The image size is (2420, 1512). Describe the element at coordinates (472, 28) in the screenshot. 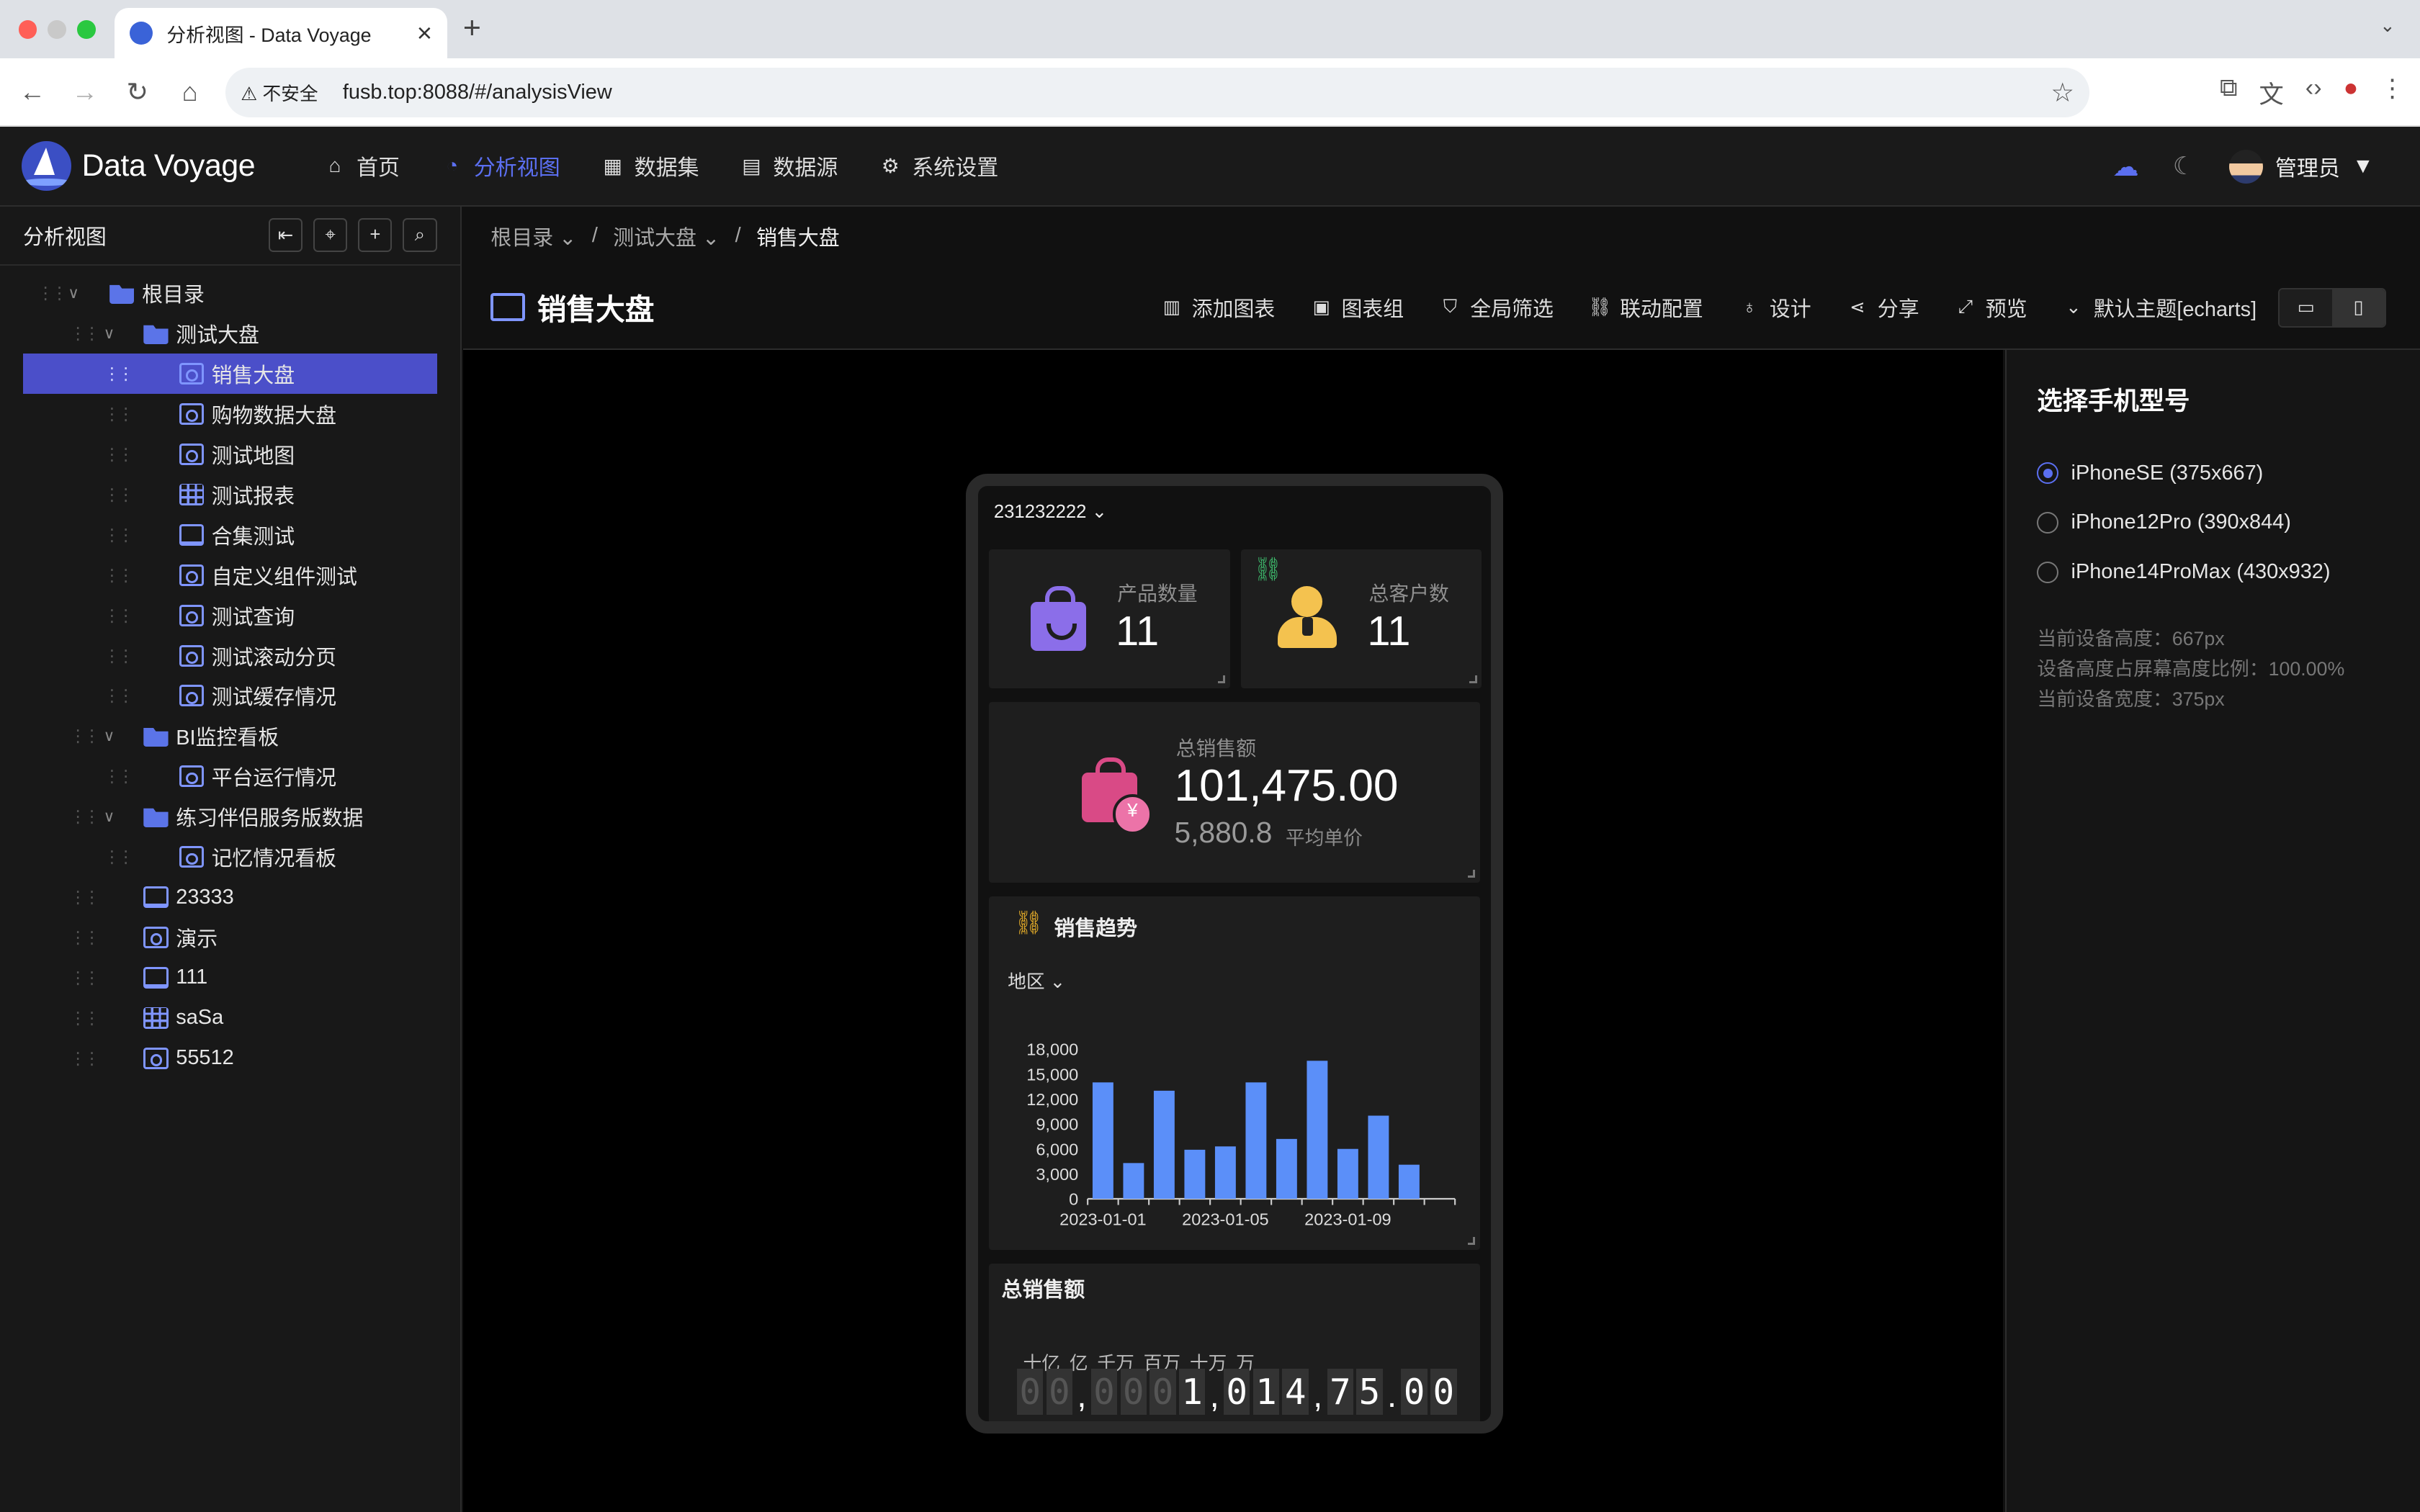

I see `new-tab-icon: +` at that location.